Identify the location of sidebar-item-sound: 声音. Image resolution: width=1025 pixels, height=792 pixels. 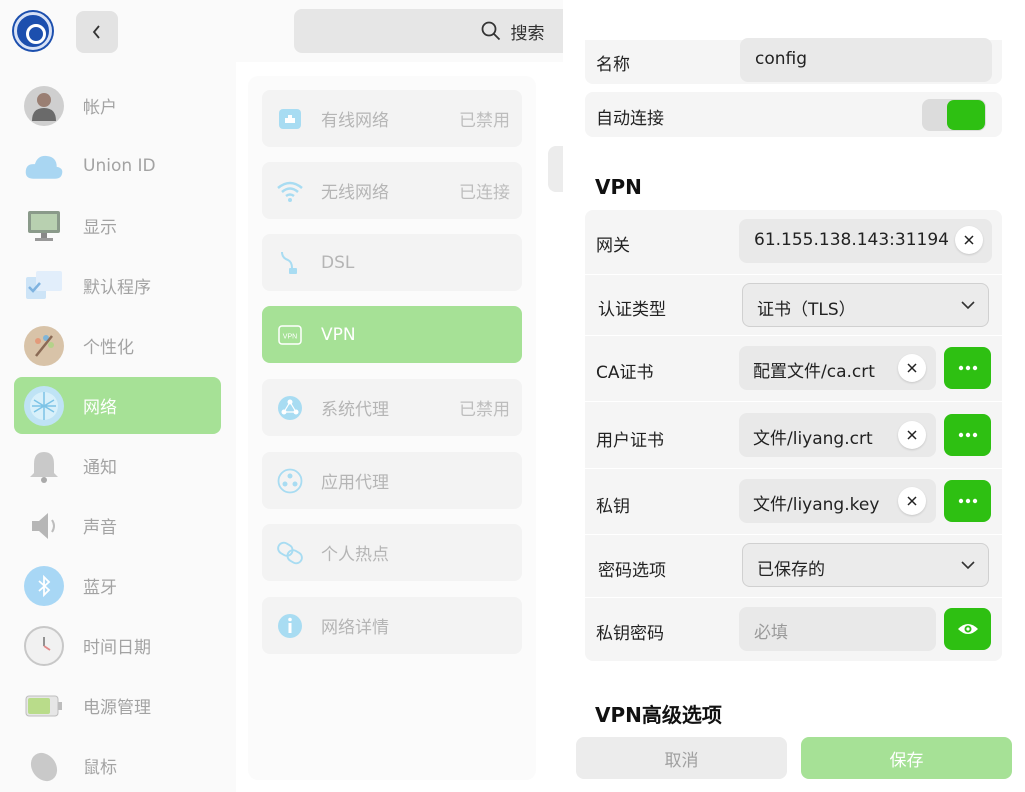
(117, 525).